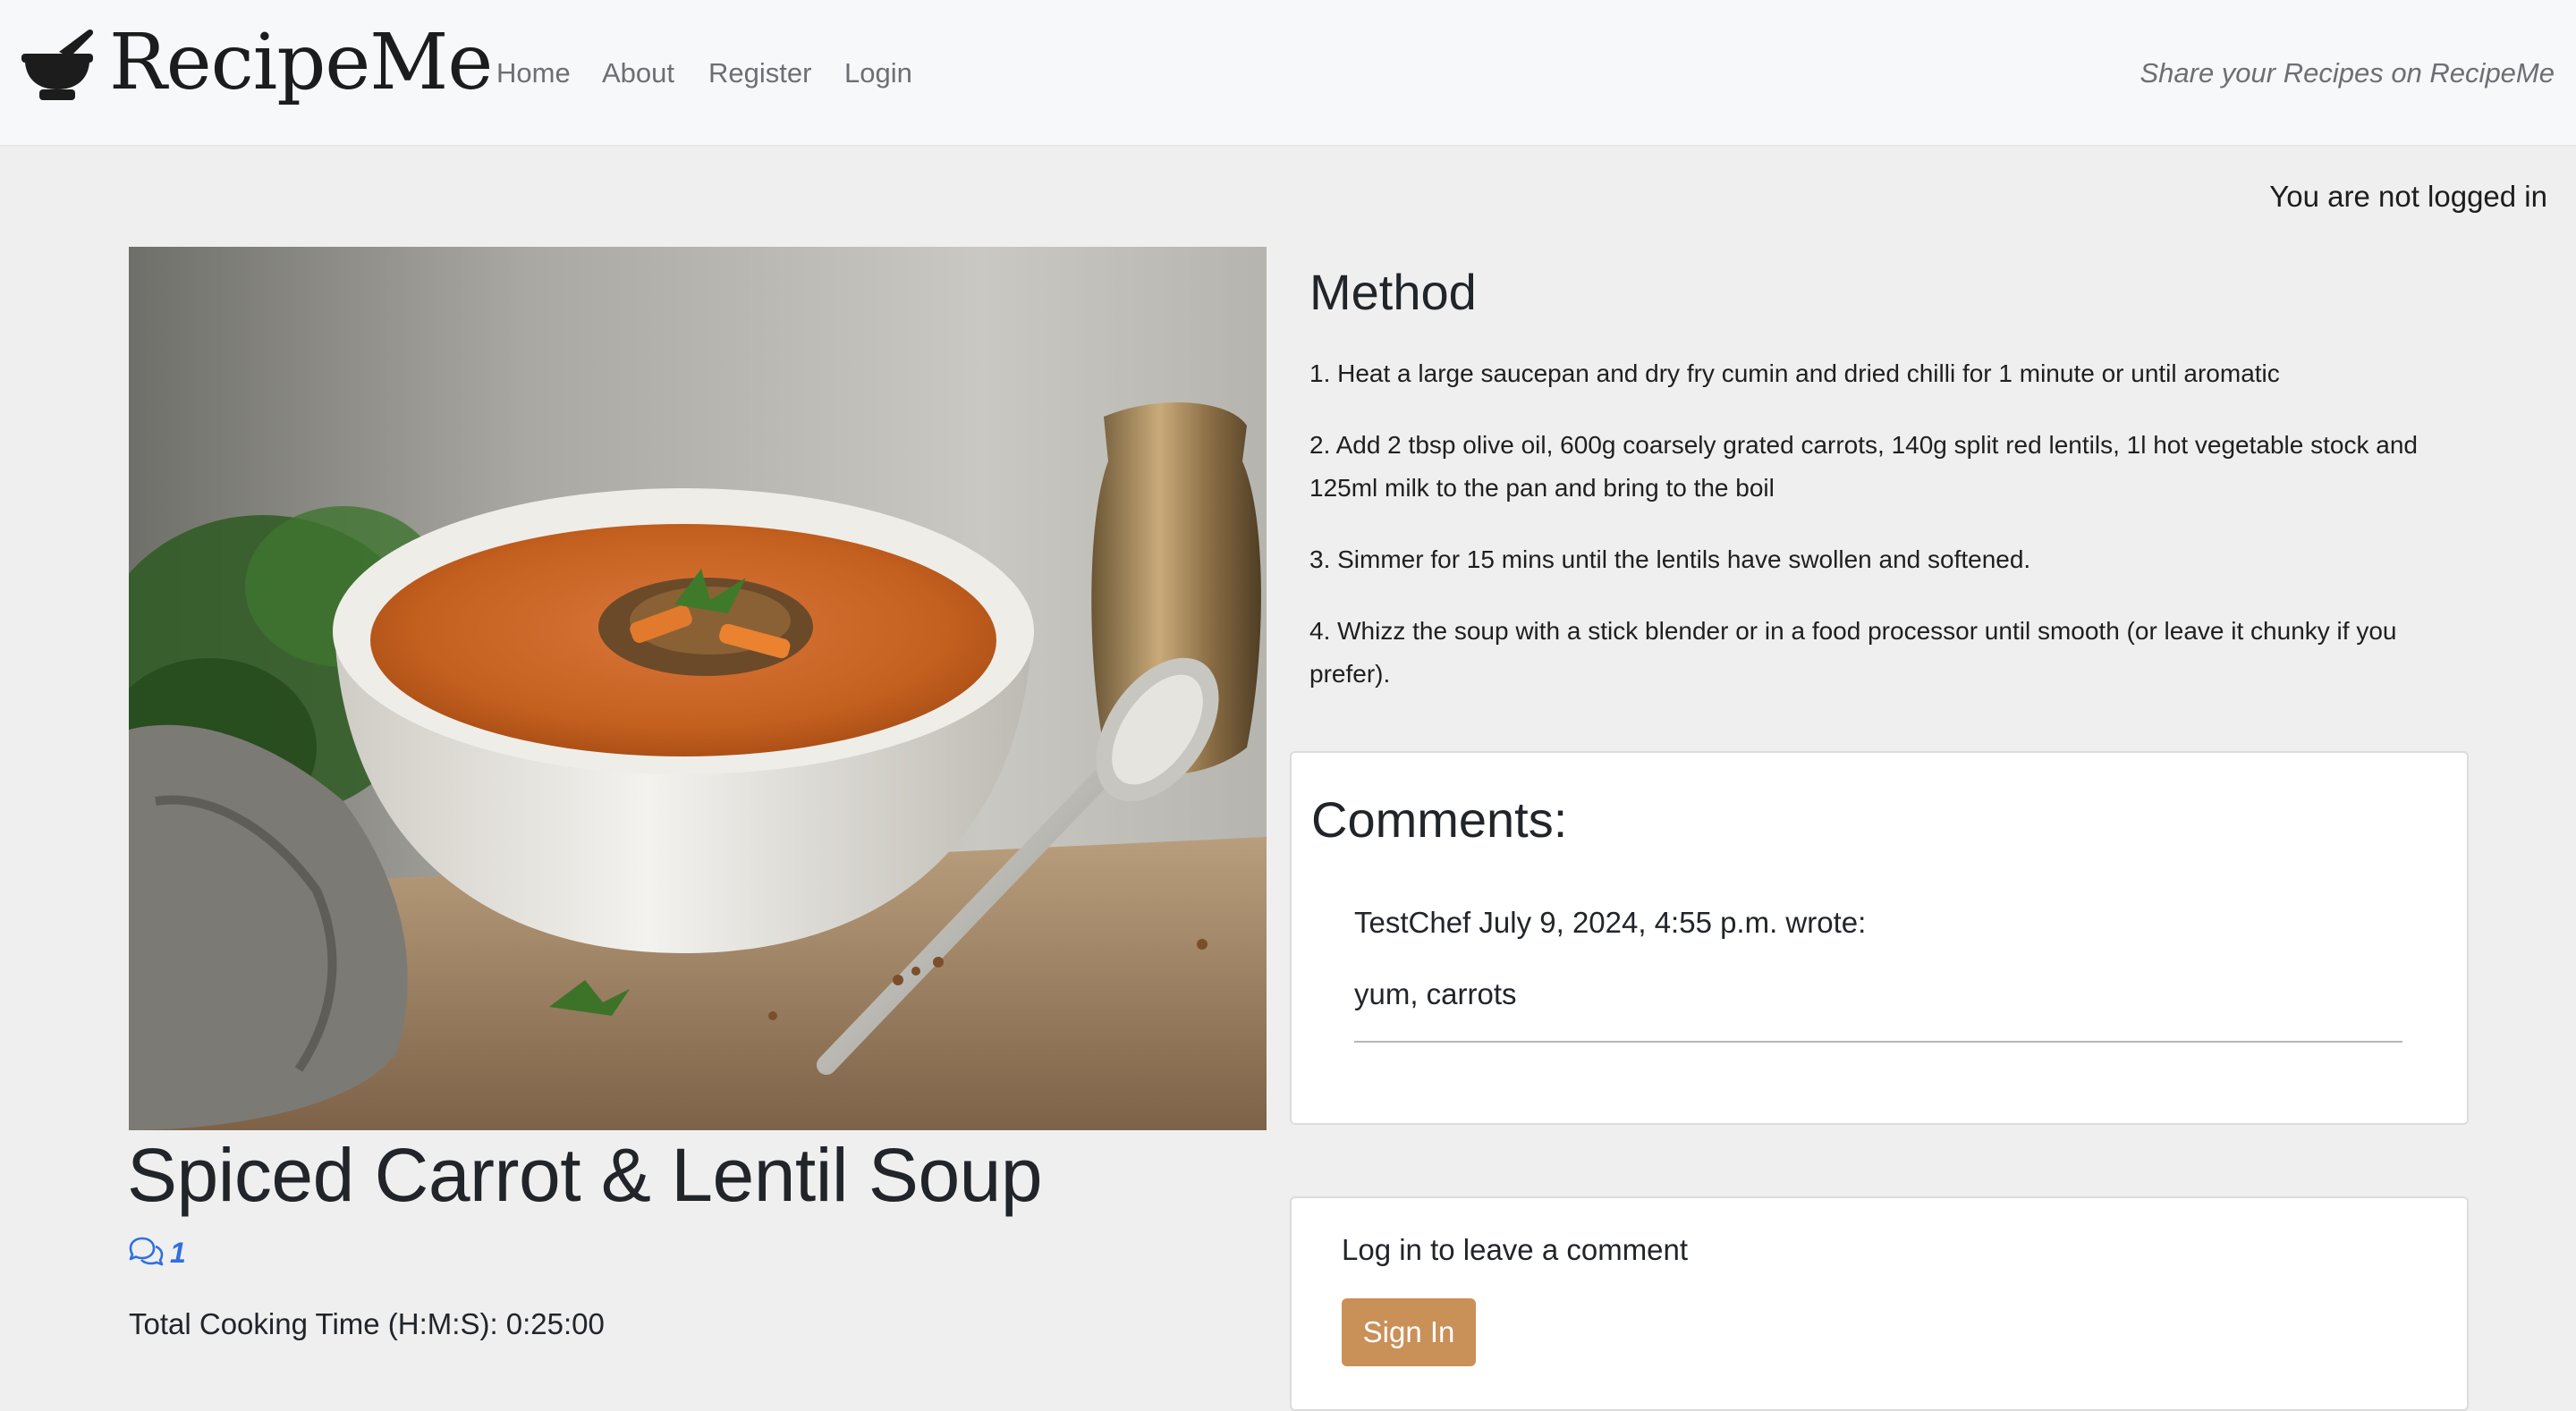  What do you see at coordinates (533, 74) in the screenshot?
I see `nav-link-home: Home` at bounding box center [533, 74].